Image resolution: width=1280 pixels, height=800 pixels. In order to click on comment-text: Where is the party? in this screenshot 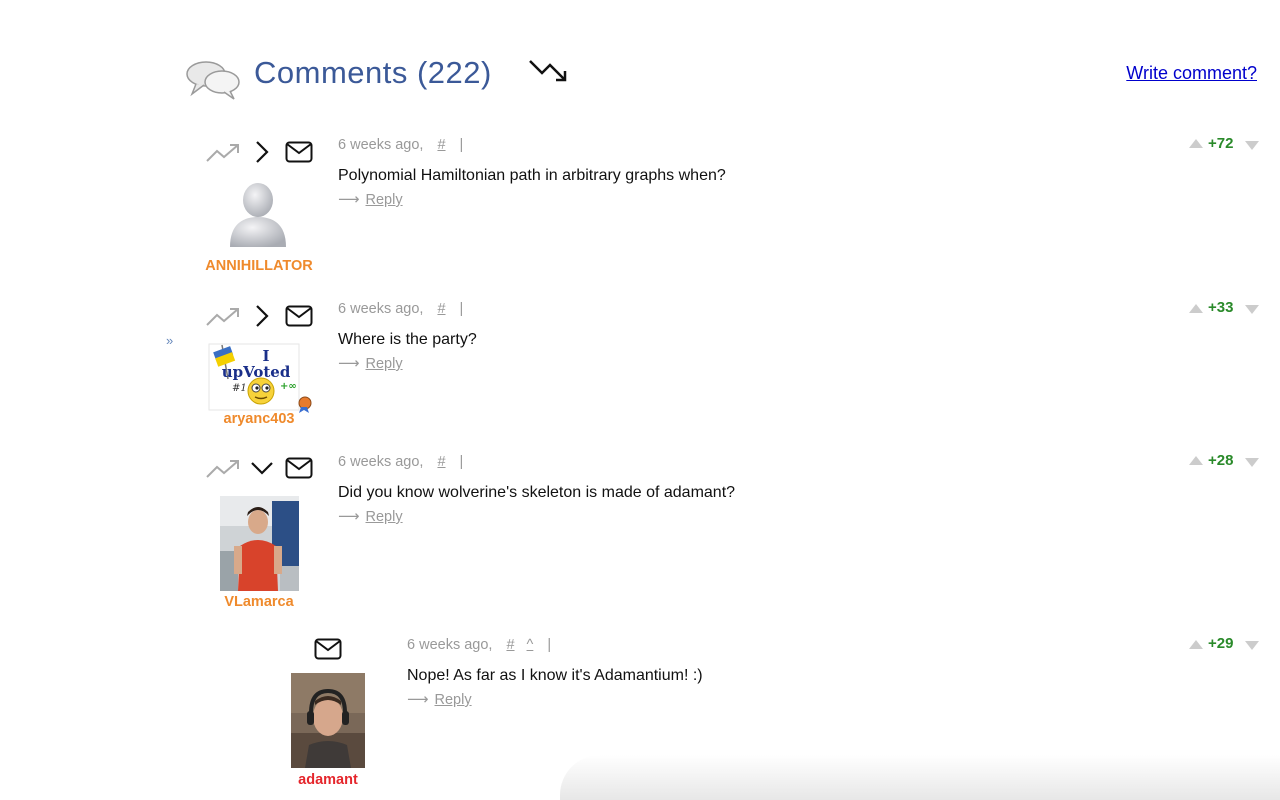, I will do `click(407, 339)`.